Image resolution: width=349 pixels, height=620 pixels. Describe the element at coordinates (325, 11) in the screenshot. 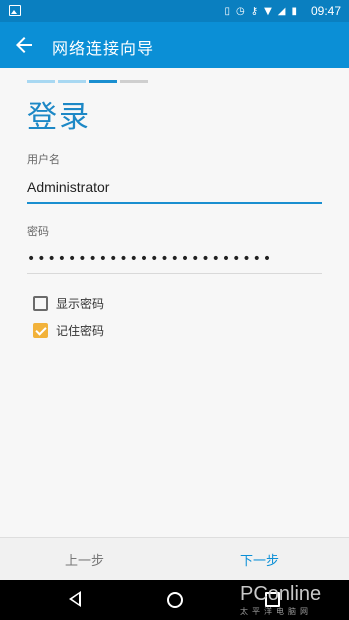

I see `status-time: 09:47` at that location.